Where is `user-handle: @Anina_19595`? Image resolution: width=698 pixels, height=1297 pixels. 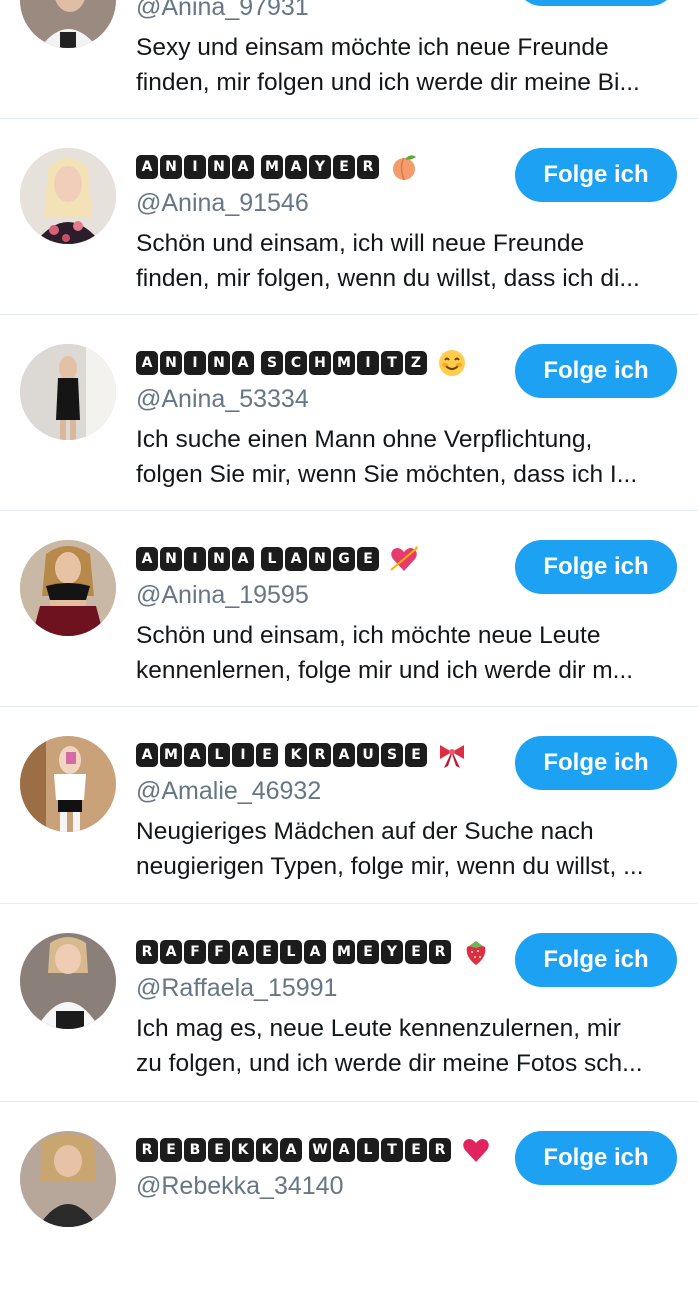
user-handle: @Anina_19595 is located at coordinates (222, 595).